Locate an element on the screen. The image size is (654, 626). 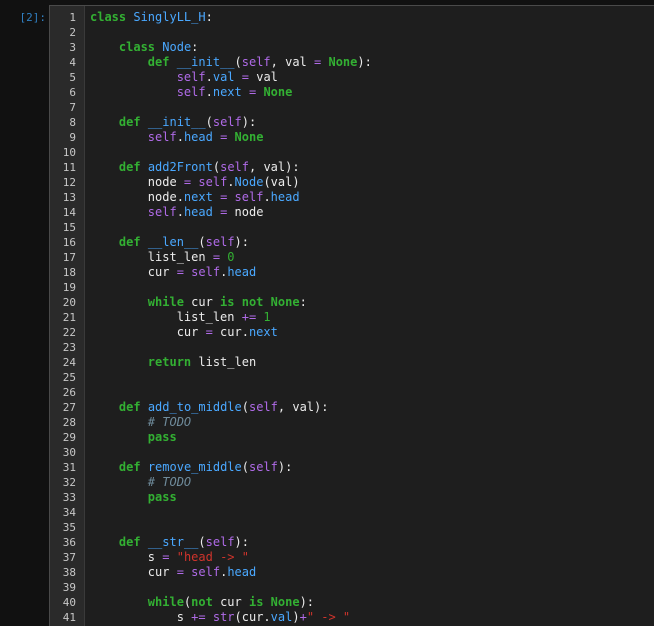
code-text: class SinglyLL_H: is located at coordinates (151, 17).